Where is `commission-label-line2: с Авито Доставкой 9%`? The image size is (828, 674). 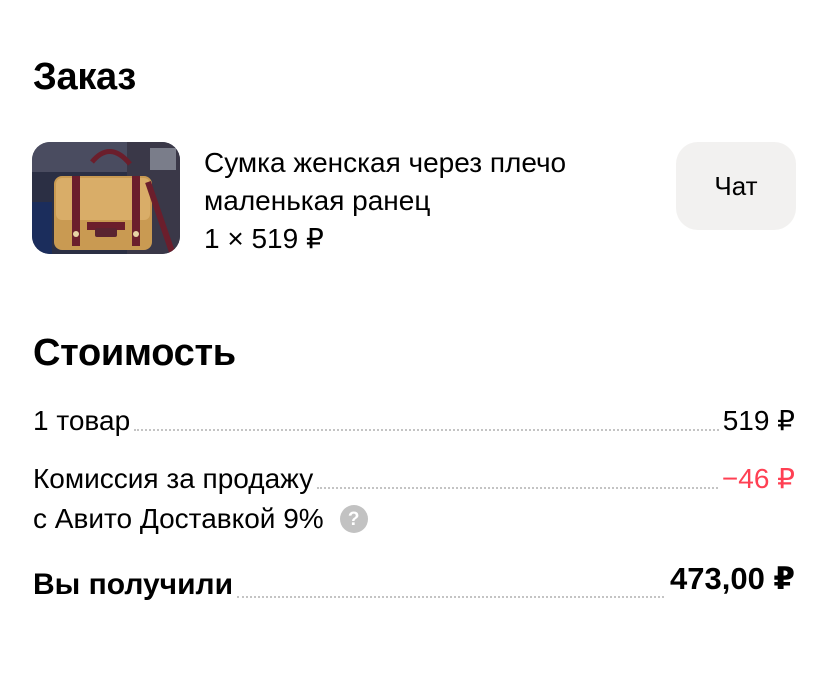 commission-label-line2: с Авито Доставкой 9% is located at coordinates (178, 518).